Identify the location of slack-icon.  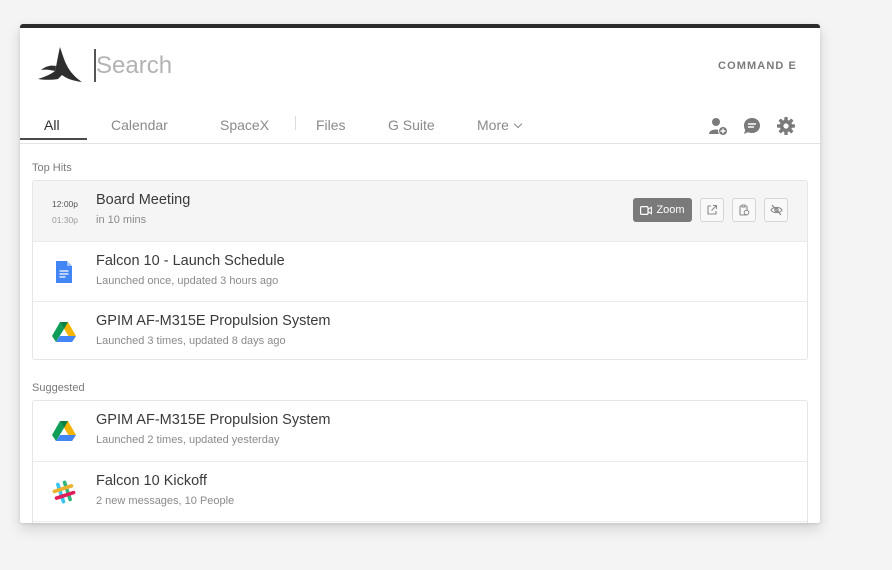
(64, 492).